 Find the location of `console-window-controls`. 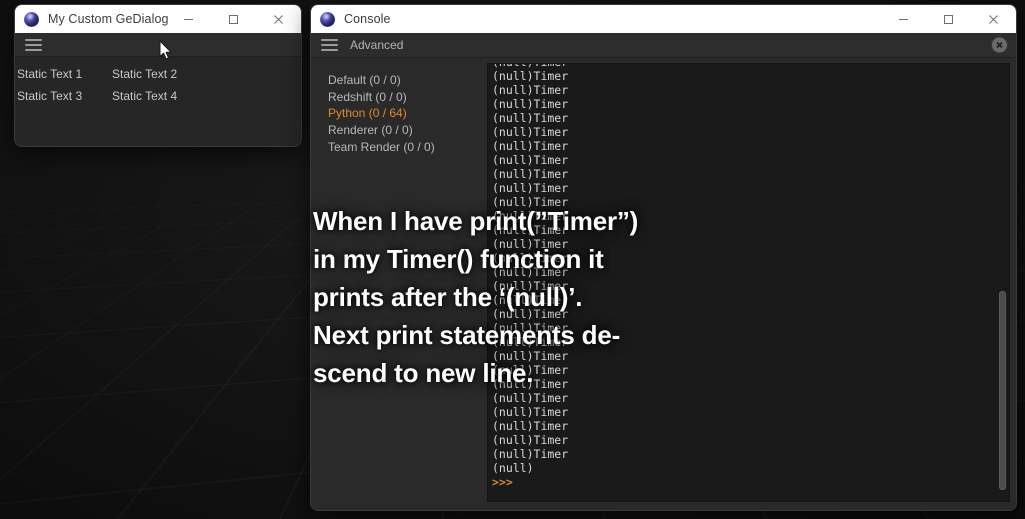

console-window-controls is located at coordinates (948, 19).